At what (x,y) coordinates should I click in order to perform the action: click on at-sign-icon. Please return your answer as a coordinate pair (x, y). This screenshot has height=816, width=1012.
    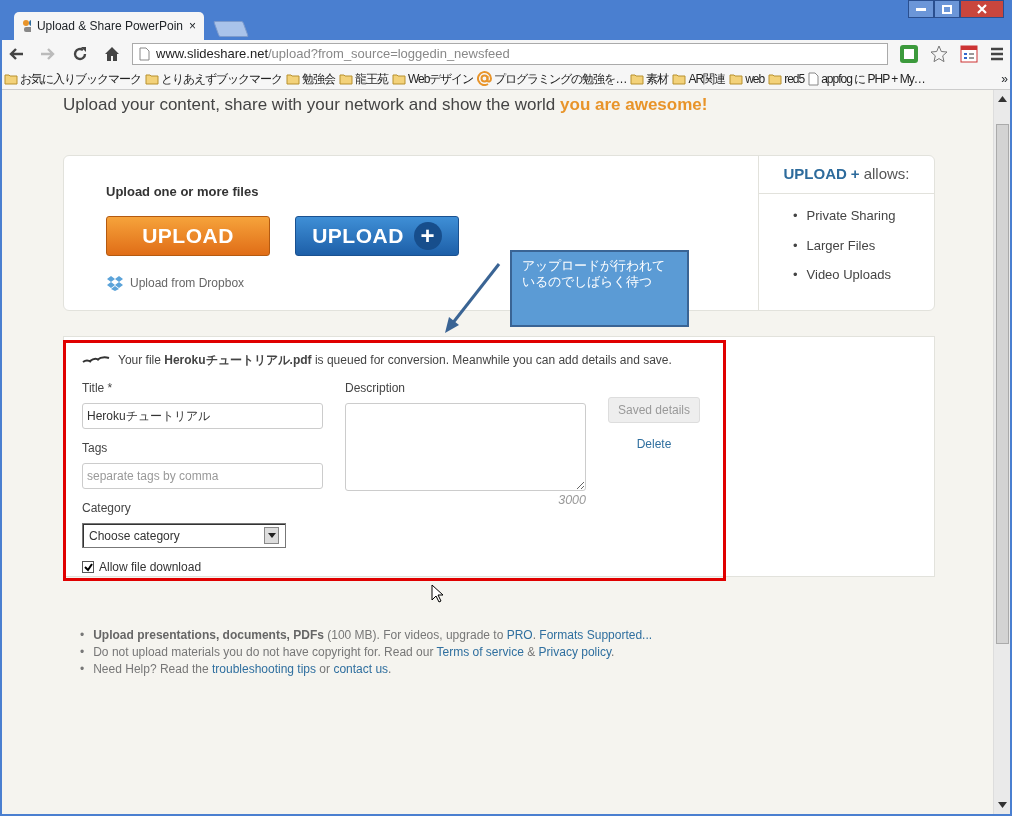
    Looking at the image, I should click on (485, 78).